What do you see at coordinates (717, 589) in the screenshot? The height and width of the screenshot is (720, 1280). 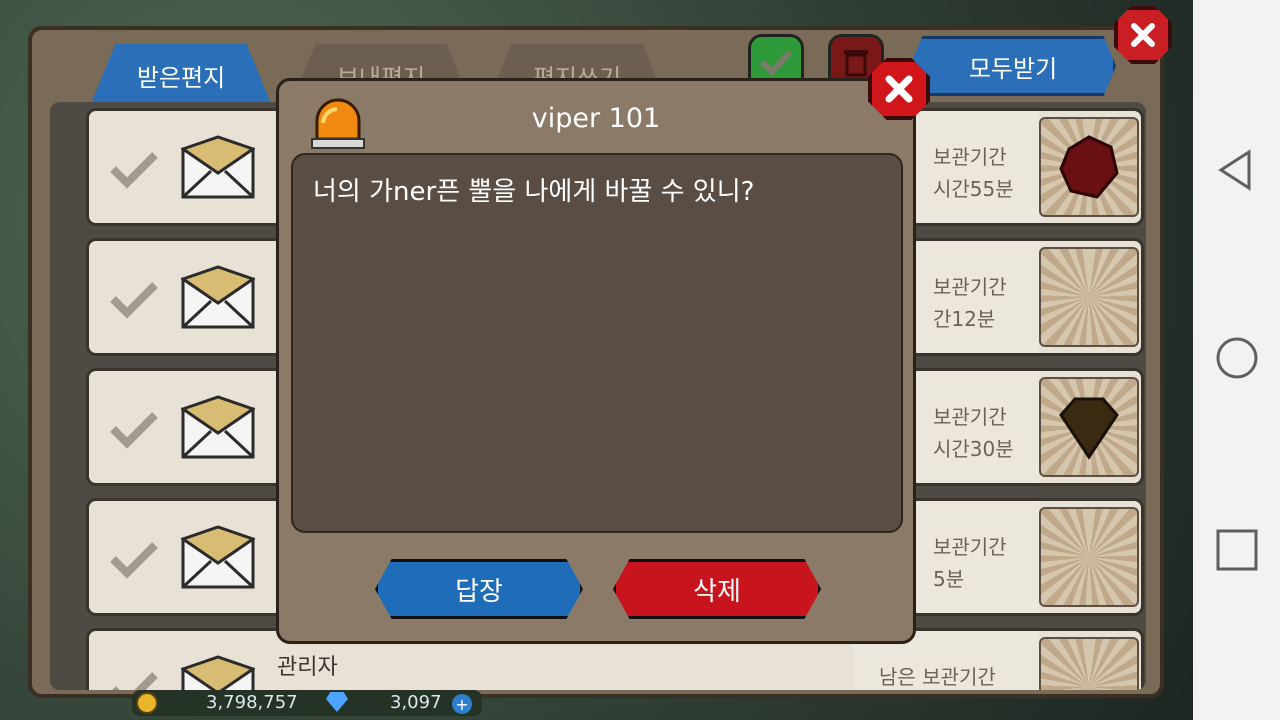 I see `delete-button: 삭제` at bounding box center [717, 589].